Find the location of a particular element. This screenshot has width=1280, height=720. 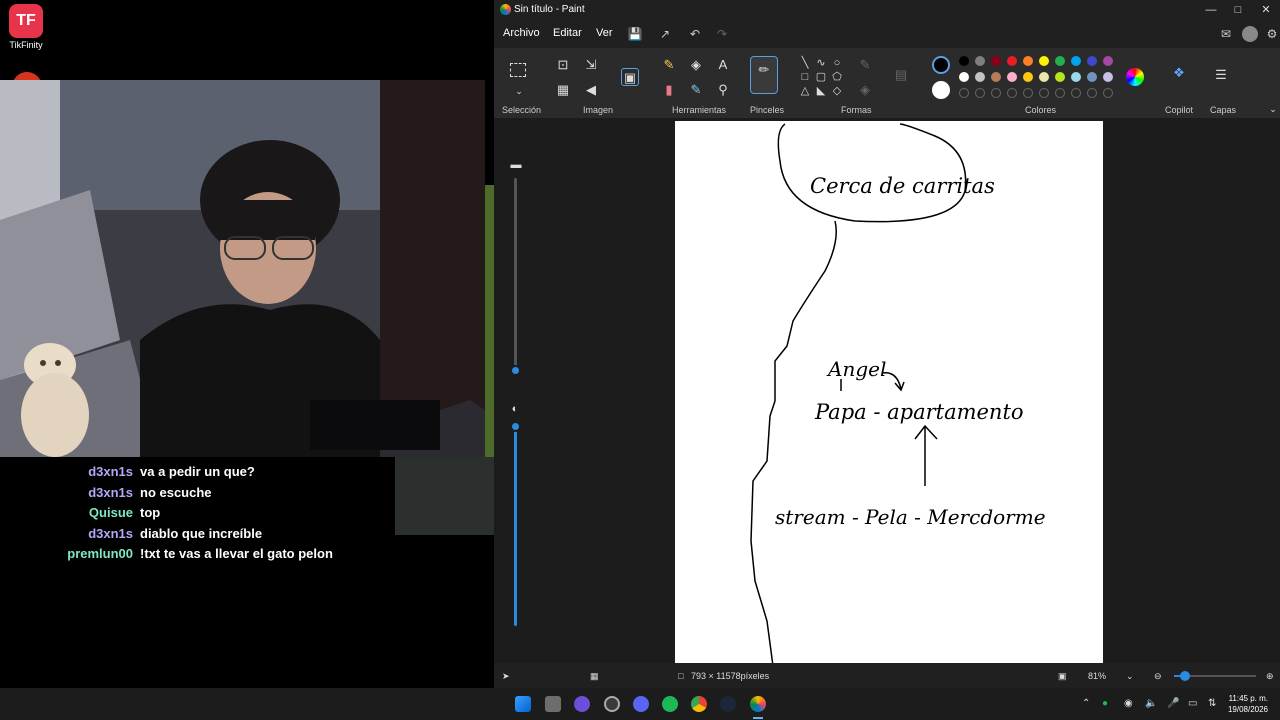

crop-icon: ⊡ is located at coordinates (563, 65).